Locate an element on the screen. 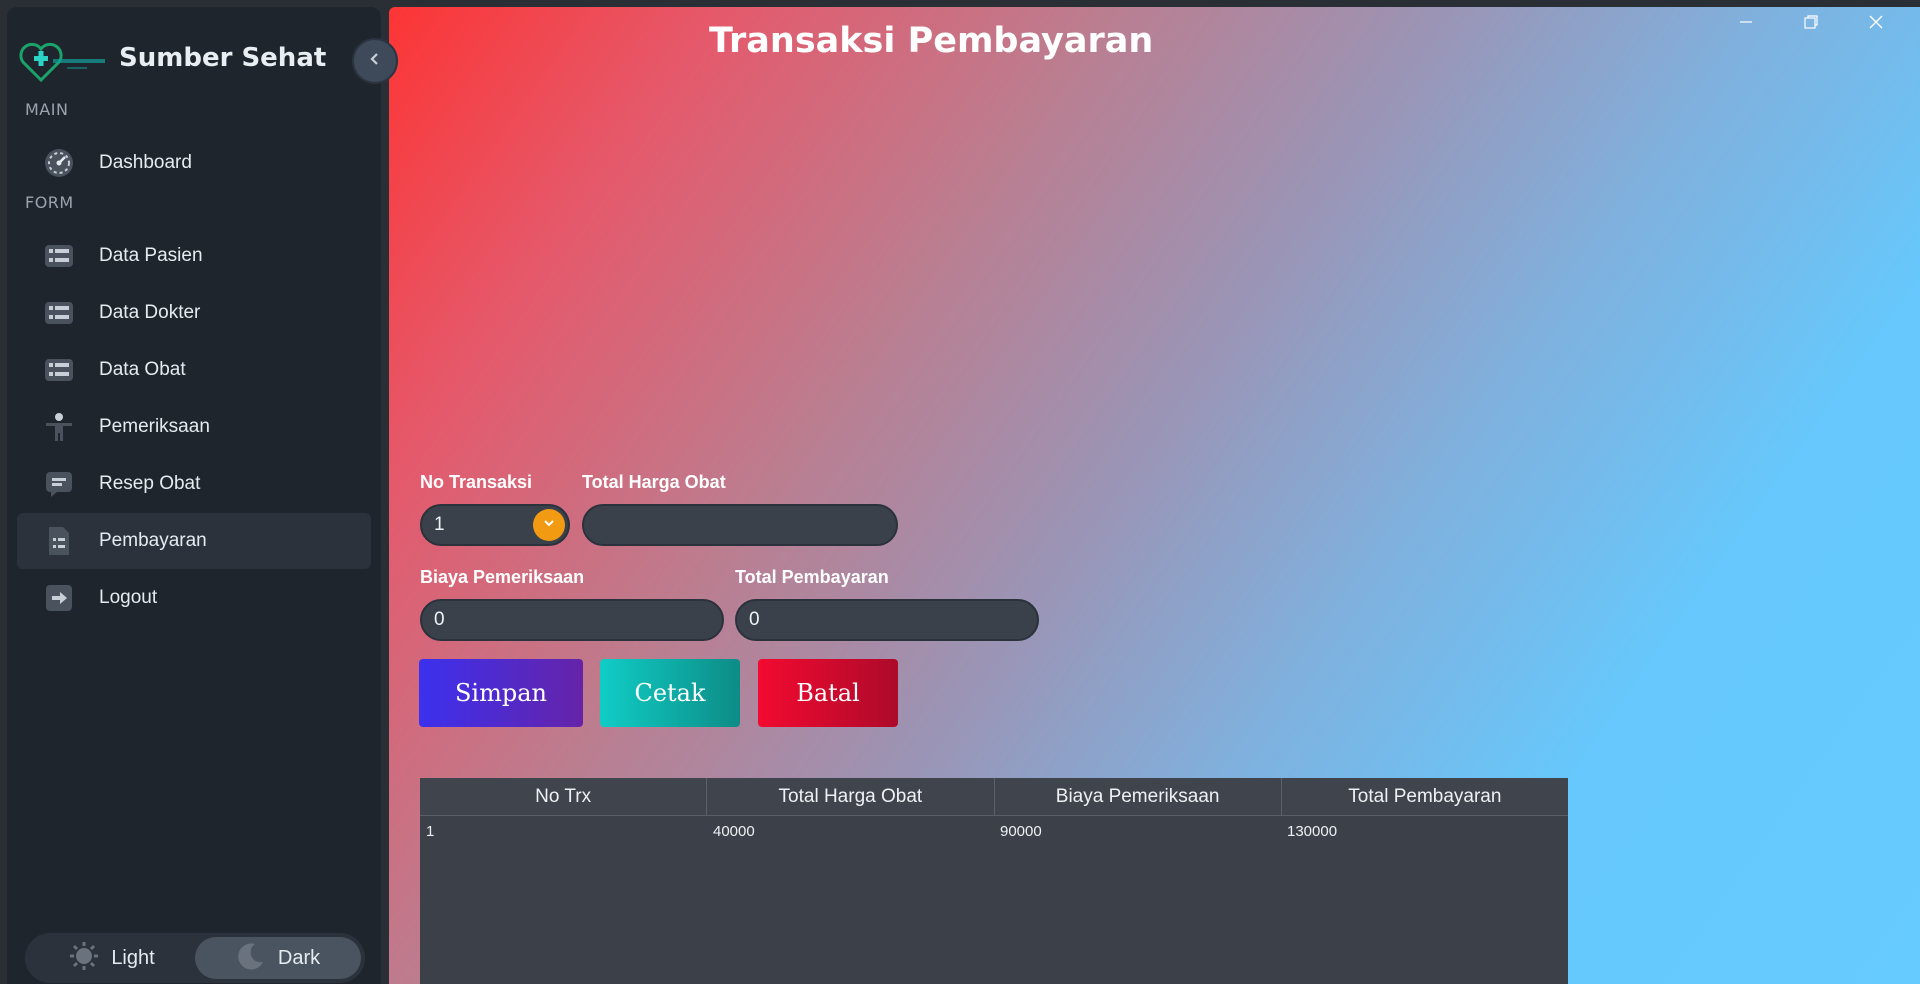  sidebar-item-label: Pemeriksaan is located at coordinates (154, 426).